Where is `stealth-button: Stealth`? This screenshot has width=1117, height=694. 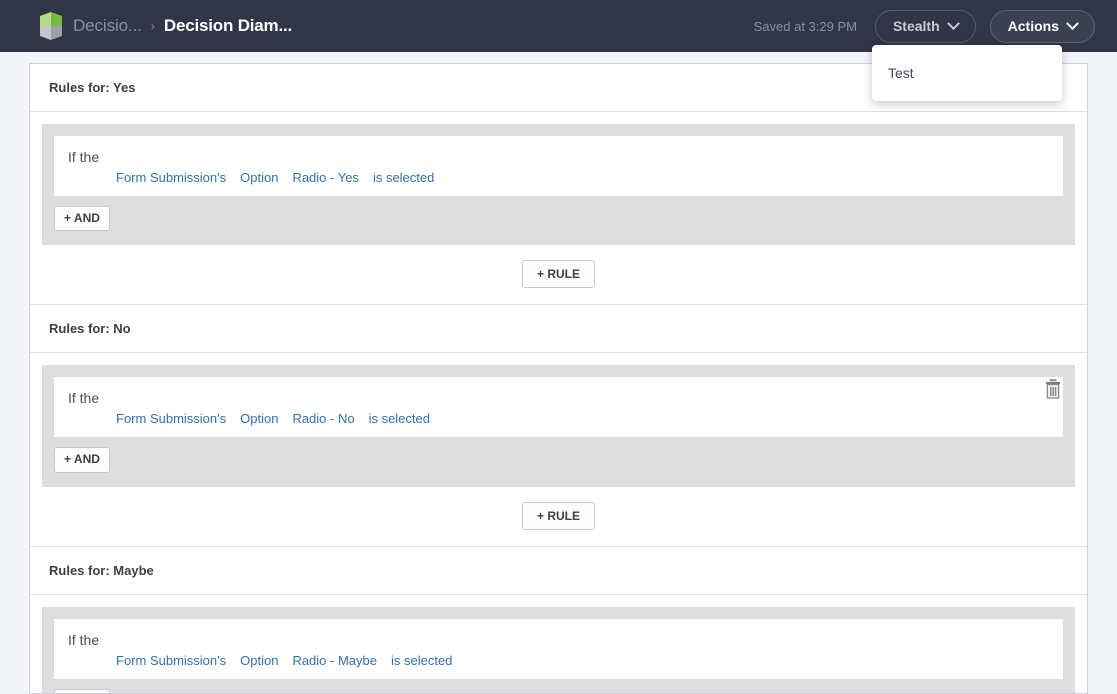
stealth-button: Stealth is located at coordinates (925, 26).